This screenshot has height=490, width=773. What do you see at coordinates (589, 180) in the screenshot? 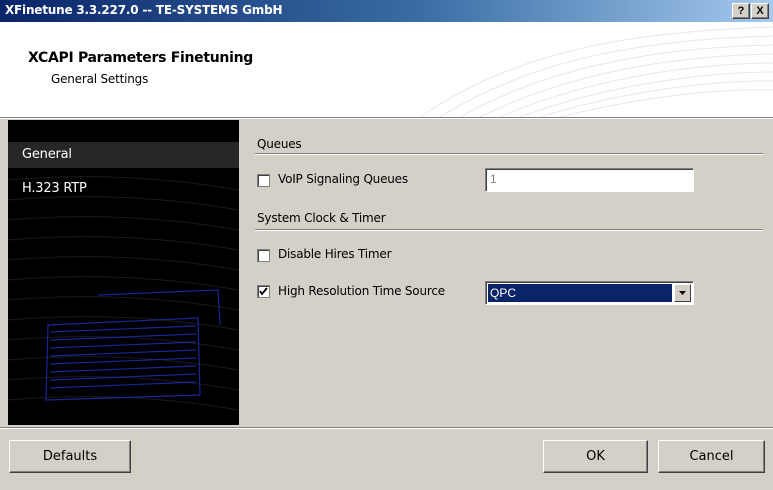
I see `voip-signaling-input: 1` at bounding box center [589, 180].